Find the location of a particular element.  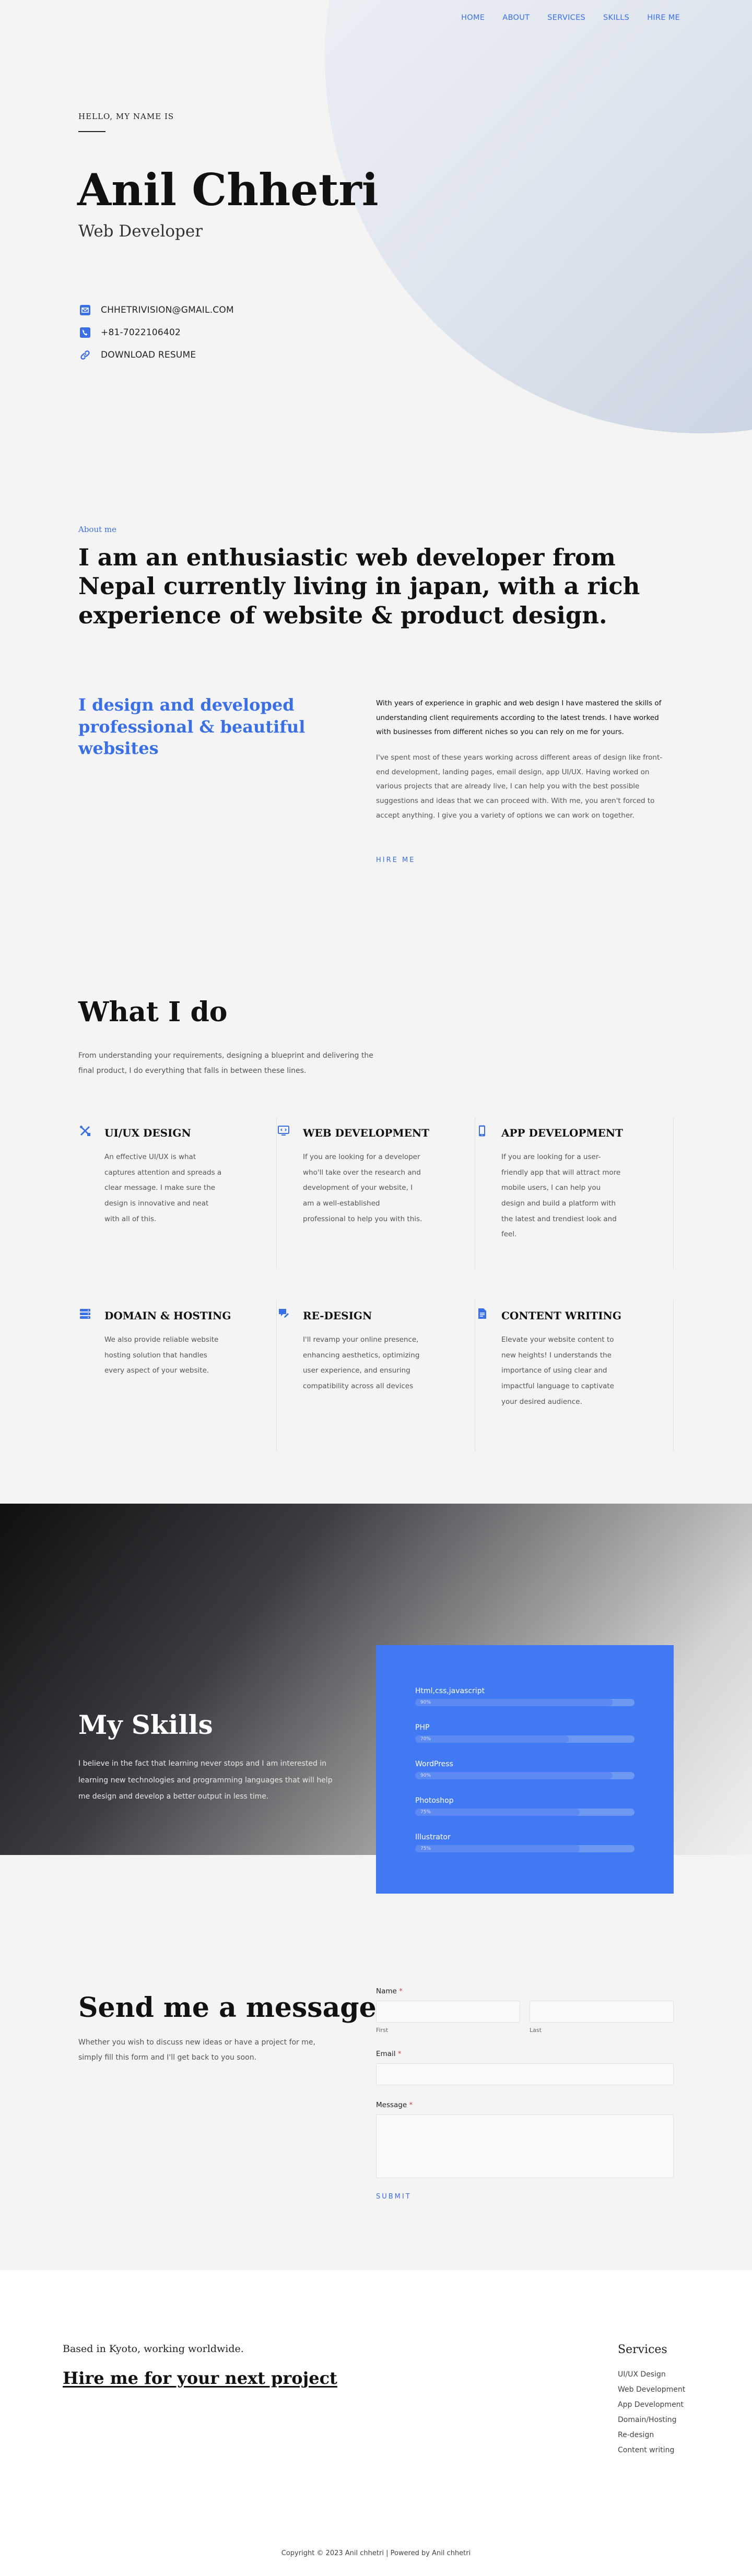

skill-percent: 70% is located at coordinates (426, 1739).